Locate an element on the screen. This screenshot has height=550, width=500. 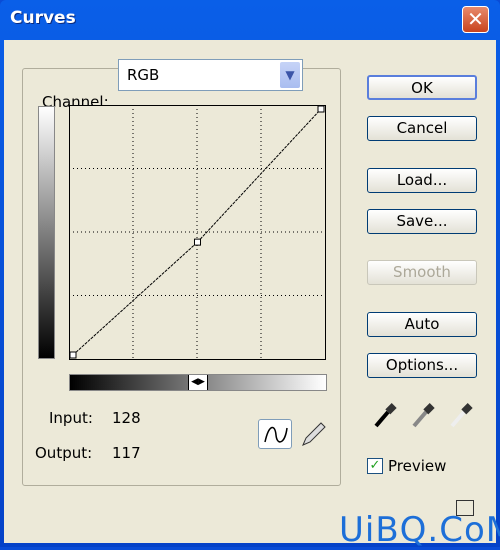
pencil-icon is located at coordinates (314, 434).